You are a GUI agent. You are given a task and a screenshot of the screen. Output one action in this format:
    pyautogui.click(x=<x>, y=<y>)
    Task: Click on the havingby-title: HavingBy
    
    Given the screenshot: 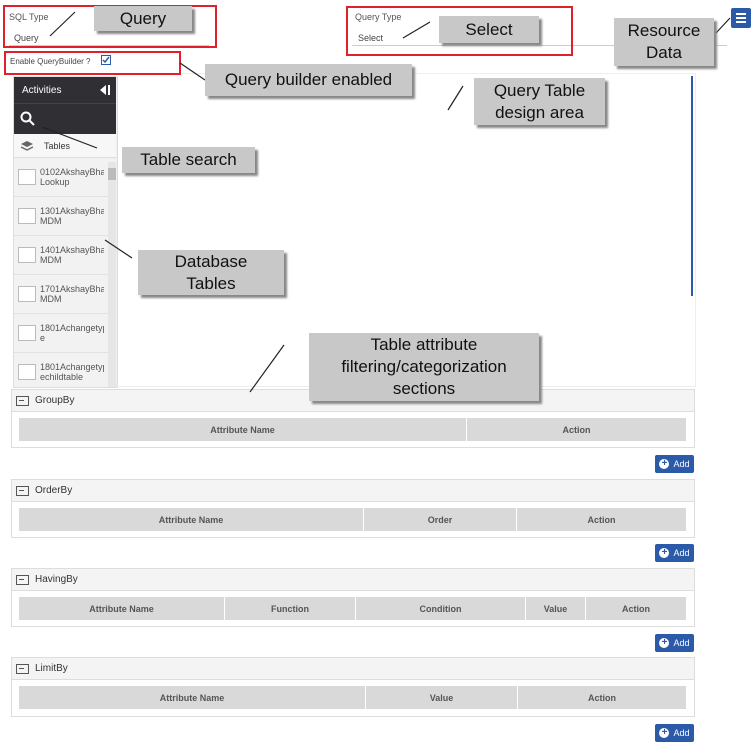 What is the action you would take?
    pyautogui.click(x=56, y=579)
    